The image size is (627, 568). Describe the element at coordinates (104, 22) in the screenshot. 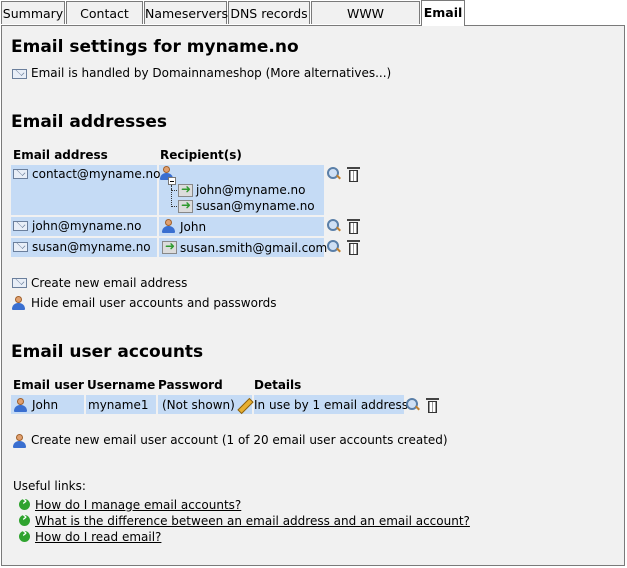

I see `tab-contact-info: Contact info` at that location.